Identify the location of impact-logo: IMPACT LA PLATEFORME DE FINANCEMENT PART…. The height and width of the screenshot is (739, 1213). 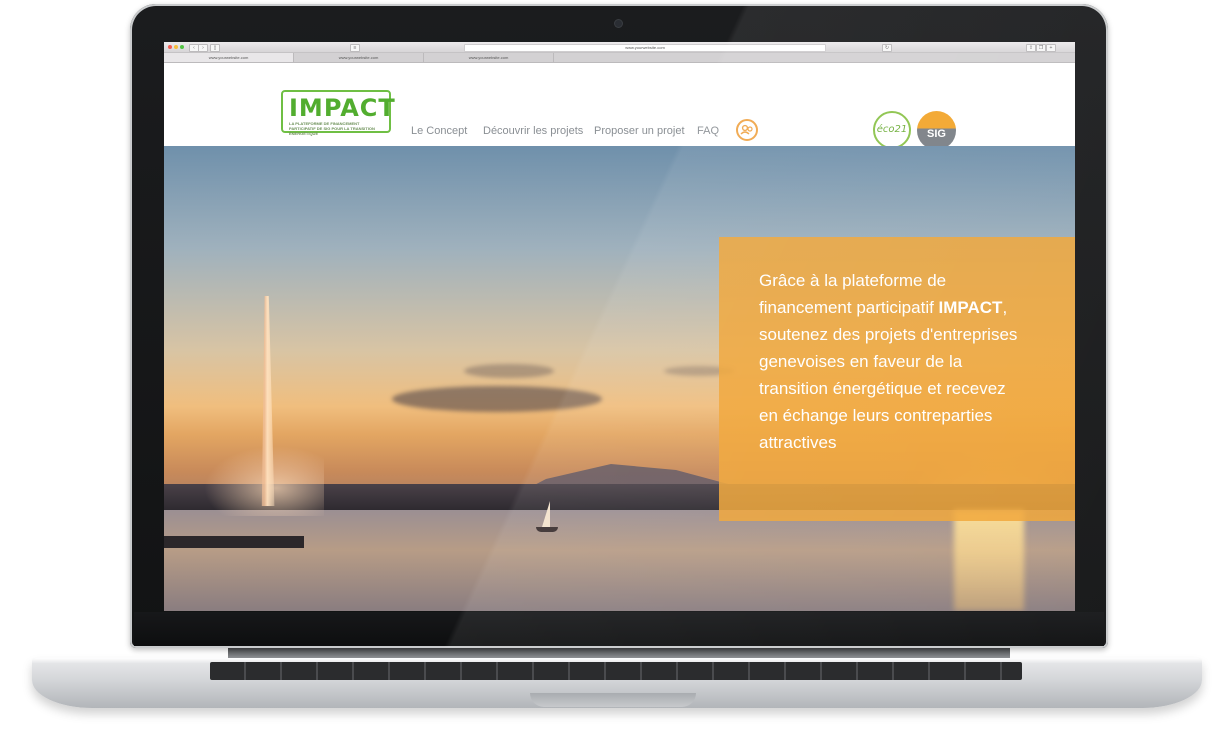
(338, 113).